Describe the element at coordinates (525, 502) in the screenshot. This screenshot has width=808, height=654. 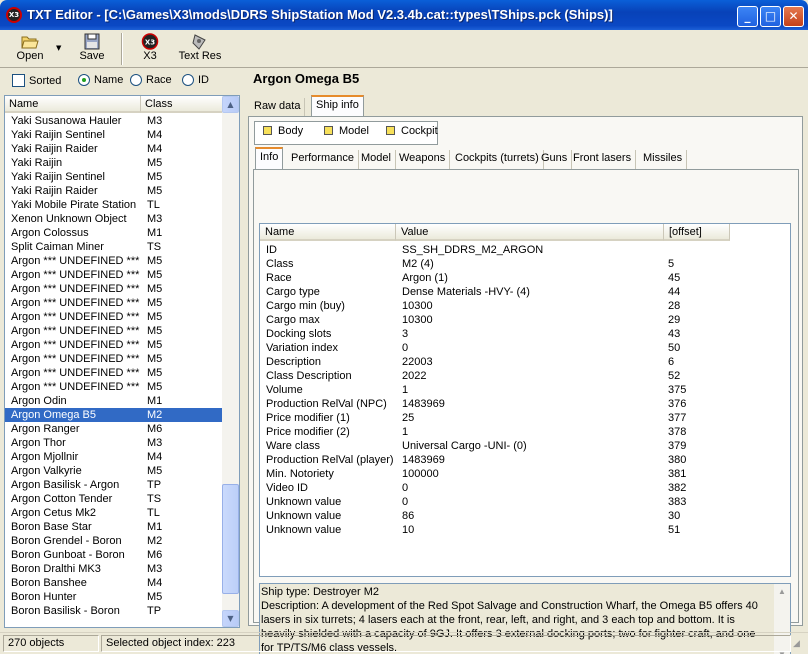
I see `grid-row: Unknown value 0 383` at that location.